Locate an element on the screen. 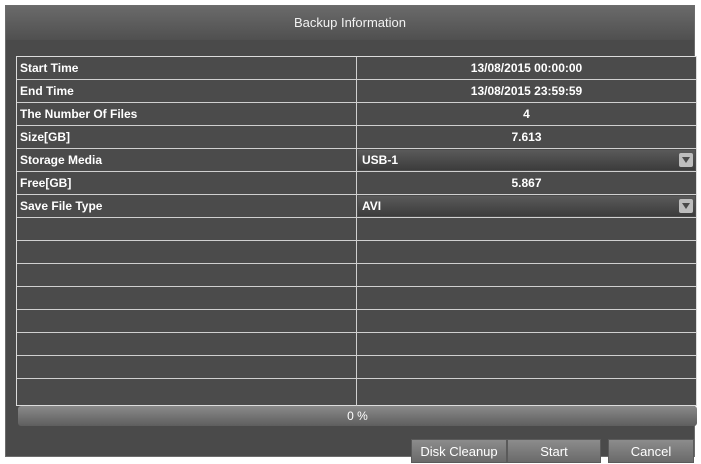 The image size is (701, 464). number-of-files-value: 4 is located at coordinates (526, 114).